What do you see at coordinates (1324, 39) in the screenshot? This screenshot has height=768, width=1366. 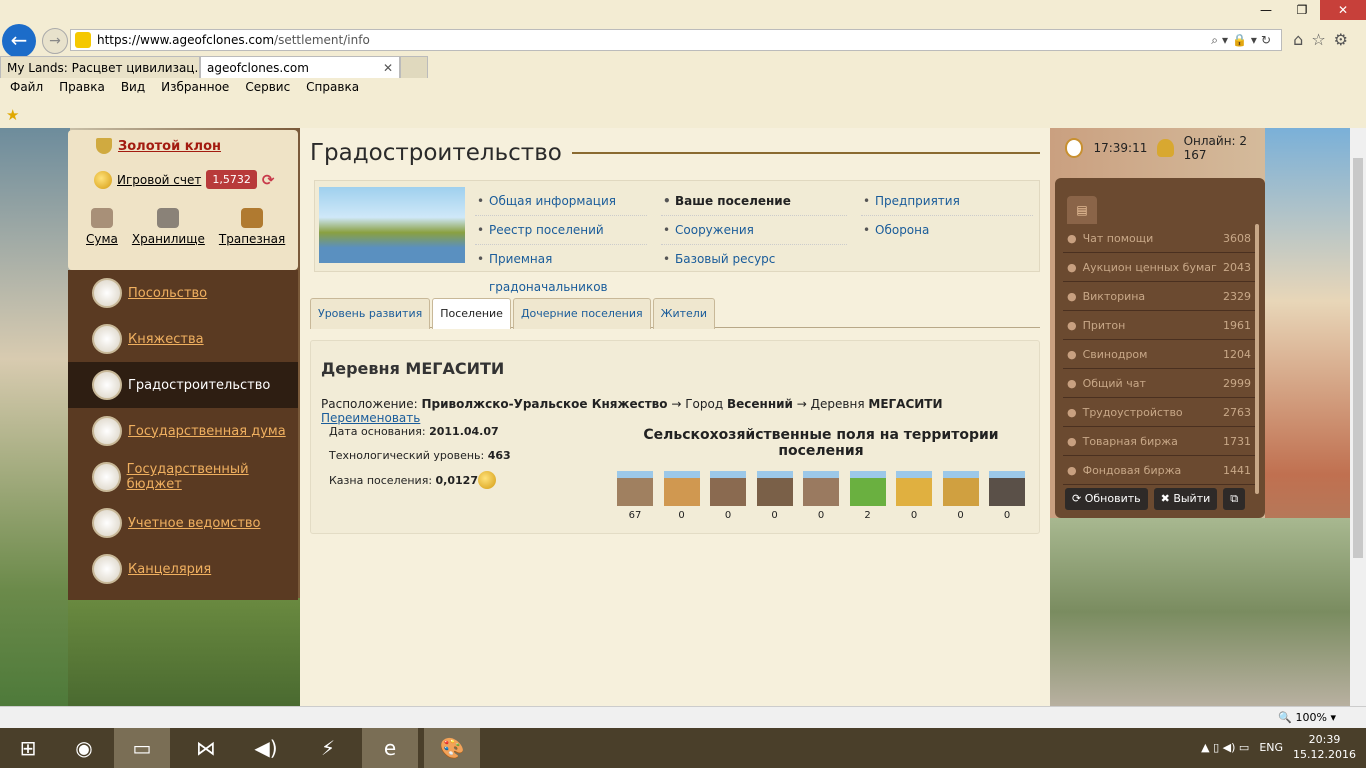 I see `browser-tools: ⌂☆⚙` at bounding box center [1324, 39].